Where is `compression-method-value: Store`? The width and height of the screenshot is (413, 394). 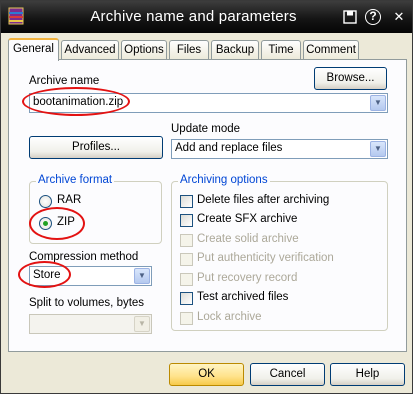
compression-method-value: Store is located at coordinates (47, 275).